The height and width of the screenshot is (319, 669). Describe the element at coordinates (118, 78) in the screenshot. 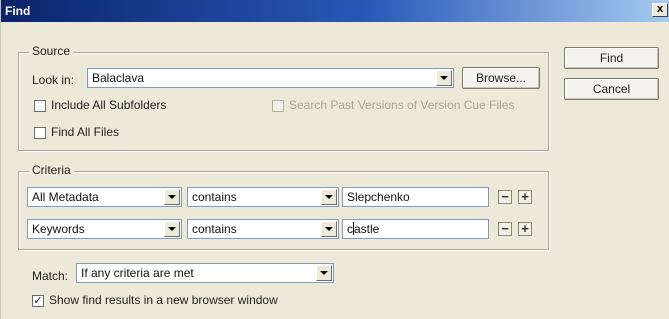

I see `look-in-value: Balaclava` at that location.